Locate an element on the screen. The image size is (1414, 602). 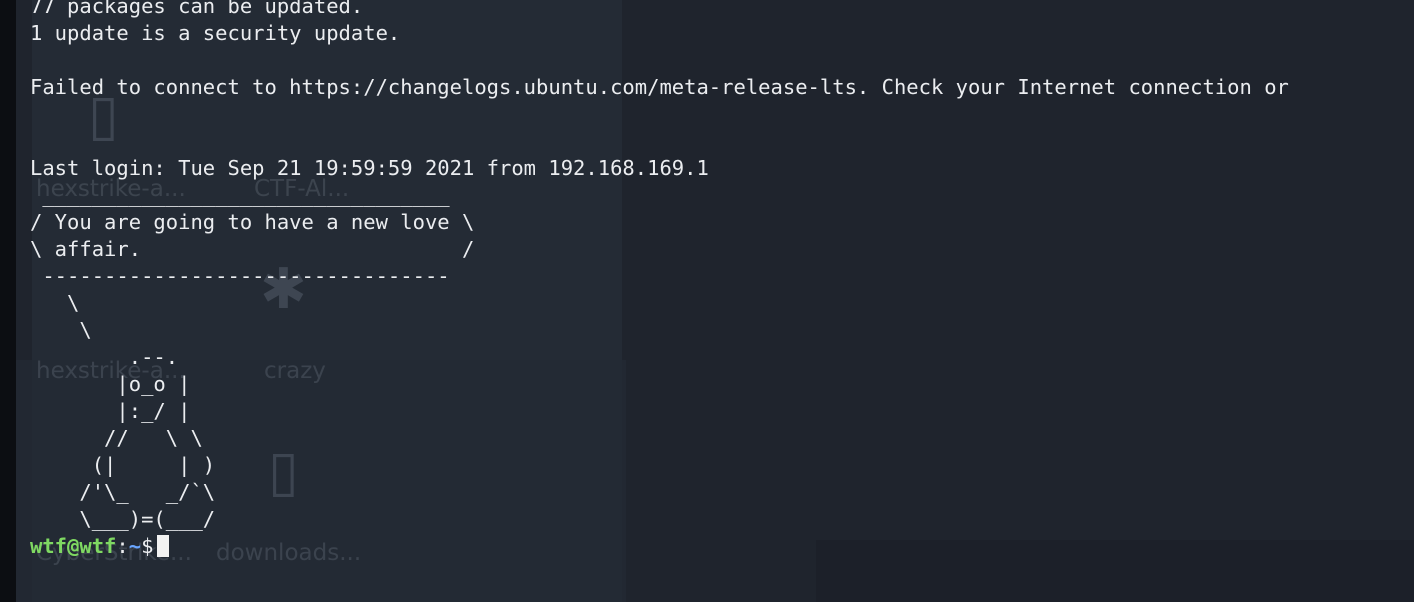
fortune-bubble-top: _________________________________ is located at coordinates (240, 195).